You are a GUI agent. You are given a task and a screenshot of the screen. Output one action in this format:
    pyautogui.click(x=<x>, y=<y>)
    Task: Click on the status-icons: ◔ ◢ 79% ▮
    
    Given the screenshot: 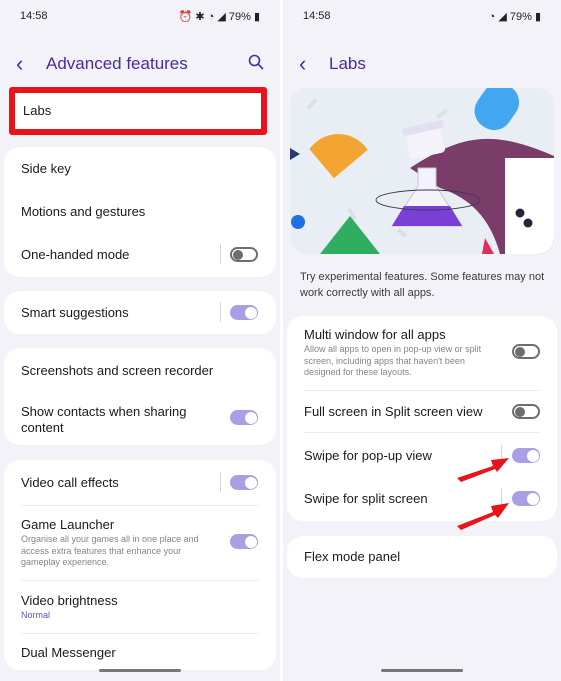 What is the action you would take?
    pyautogui.click(x=514, y=17)
    